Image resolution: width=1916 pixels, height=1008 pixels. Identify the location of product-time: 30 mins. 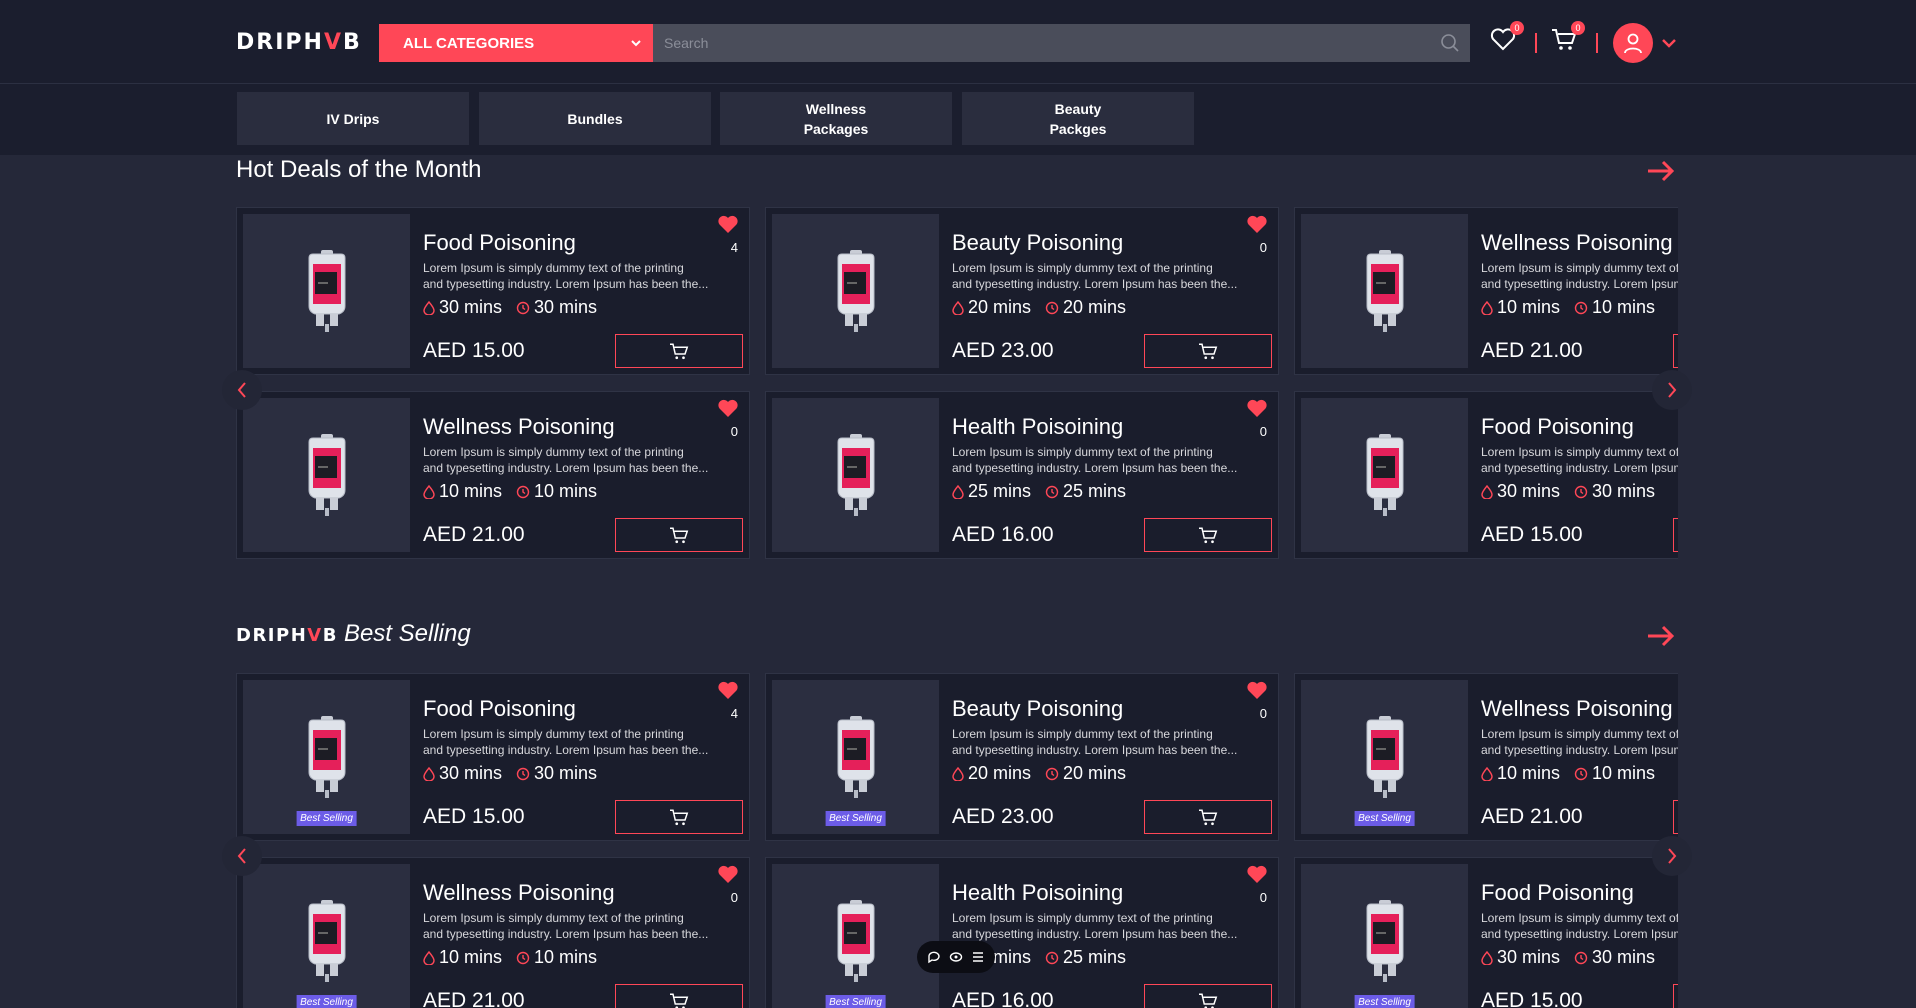
(1624, 491).